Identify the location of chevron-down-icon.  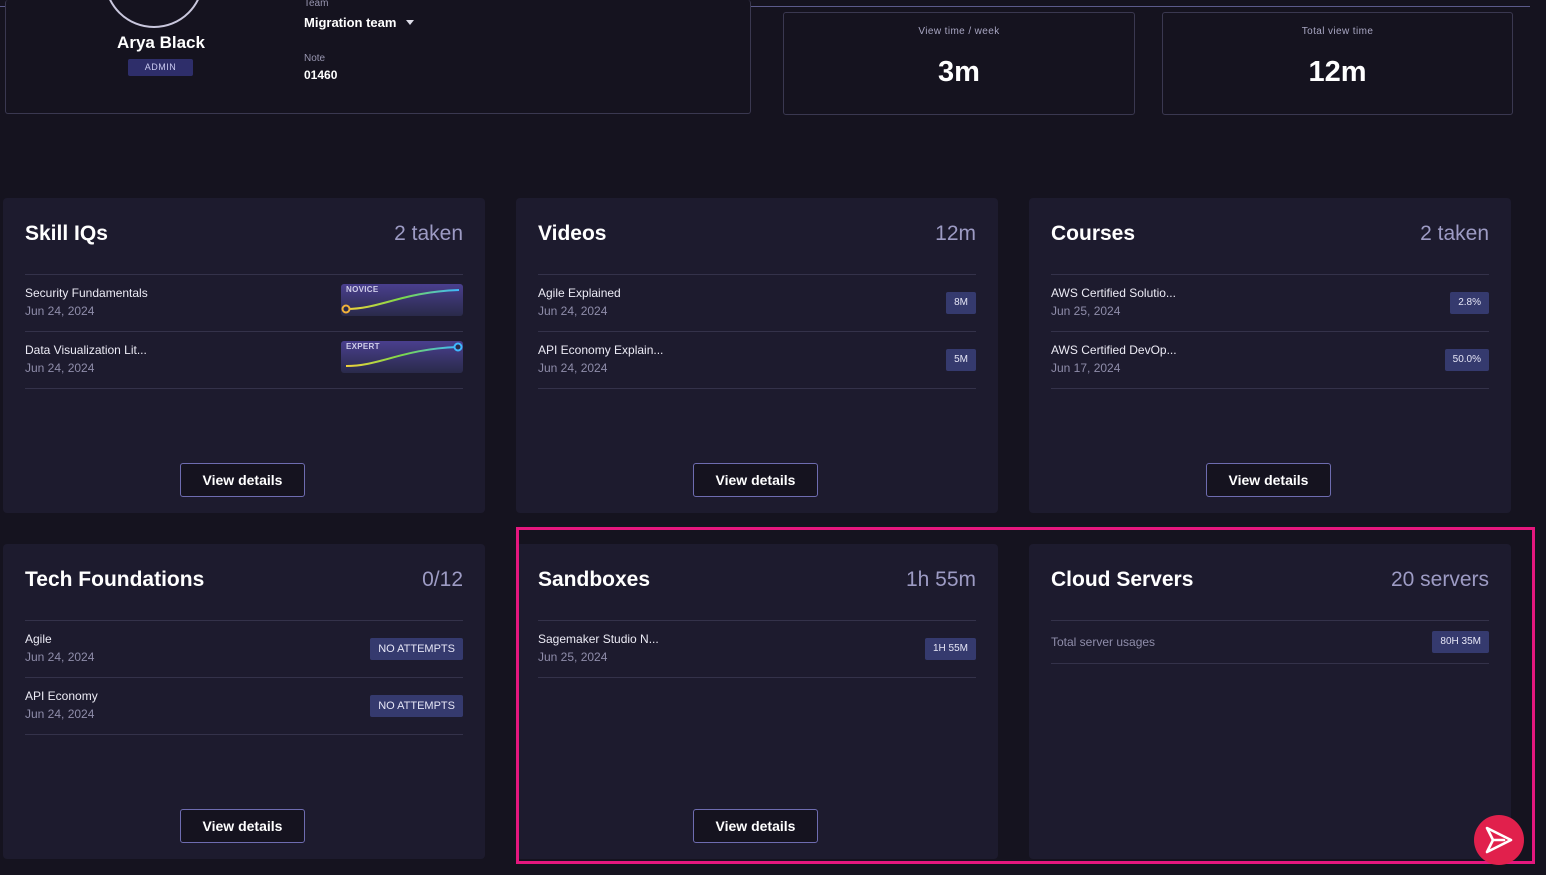
(410, 22).